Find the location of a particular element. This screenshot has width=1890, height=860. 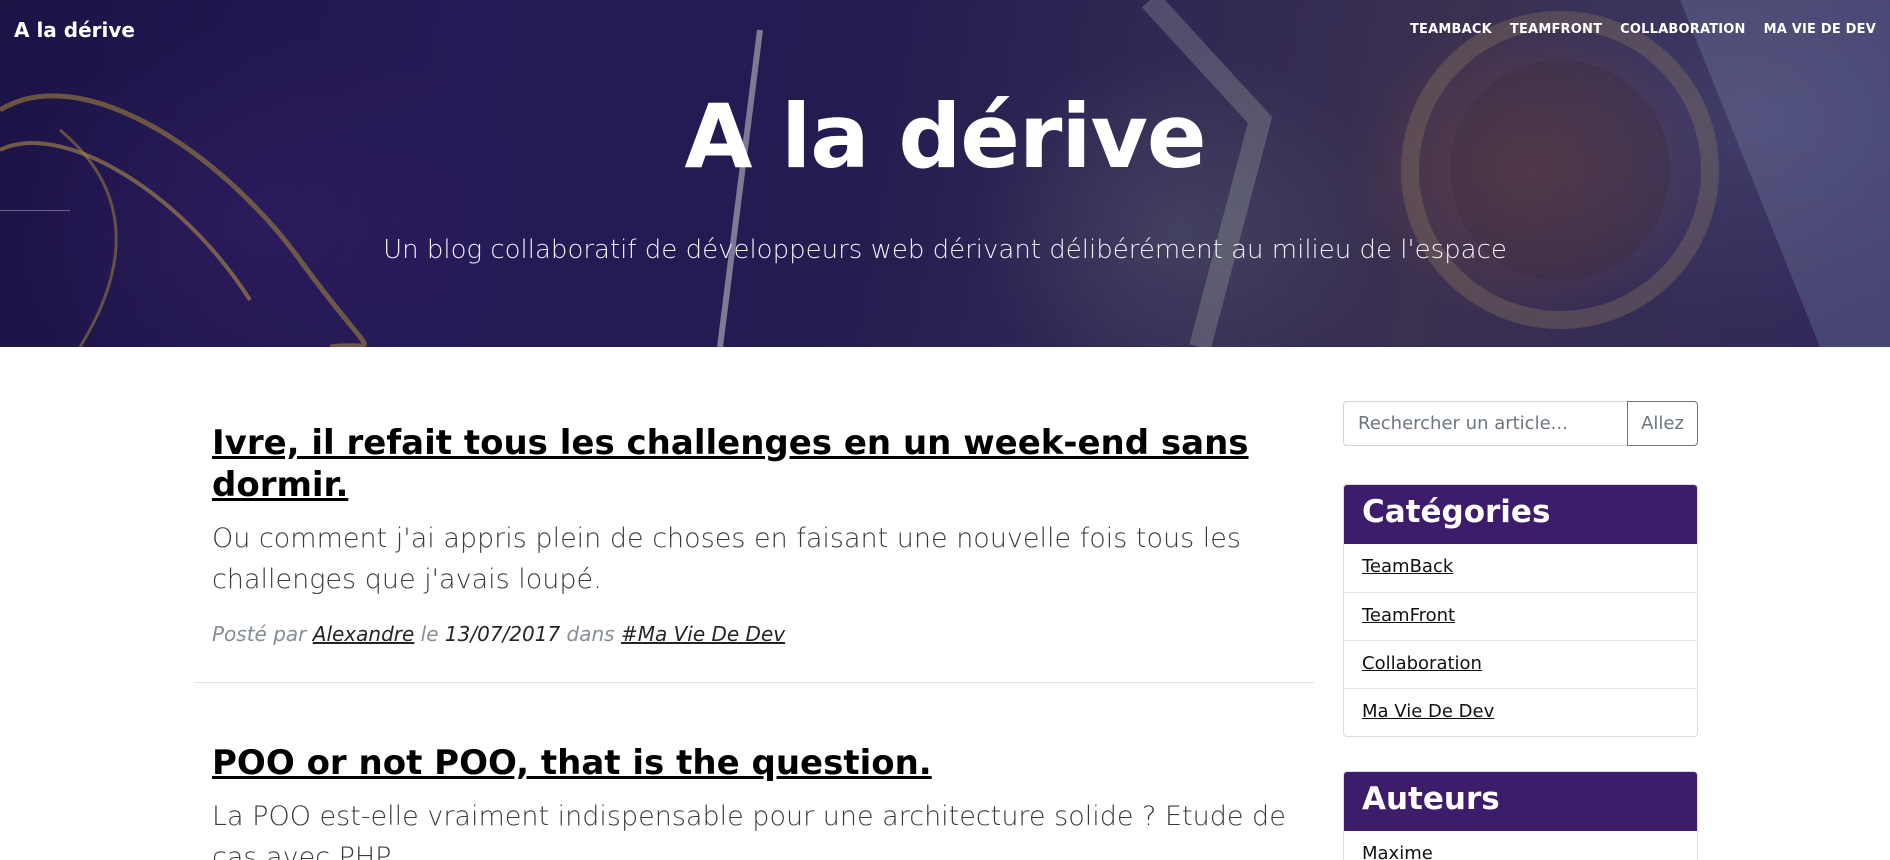

authors-list: Maxime is located at coordinates (1520, 845).